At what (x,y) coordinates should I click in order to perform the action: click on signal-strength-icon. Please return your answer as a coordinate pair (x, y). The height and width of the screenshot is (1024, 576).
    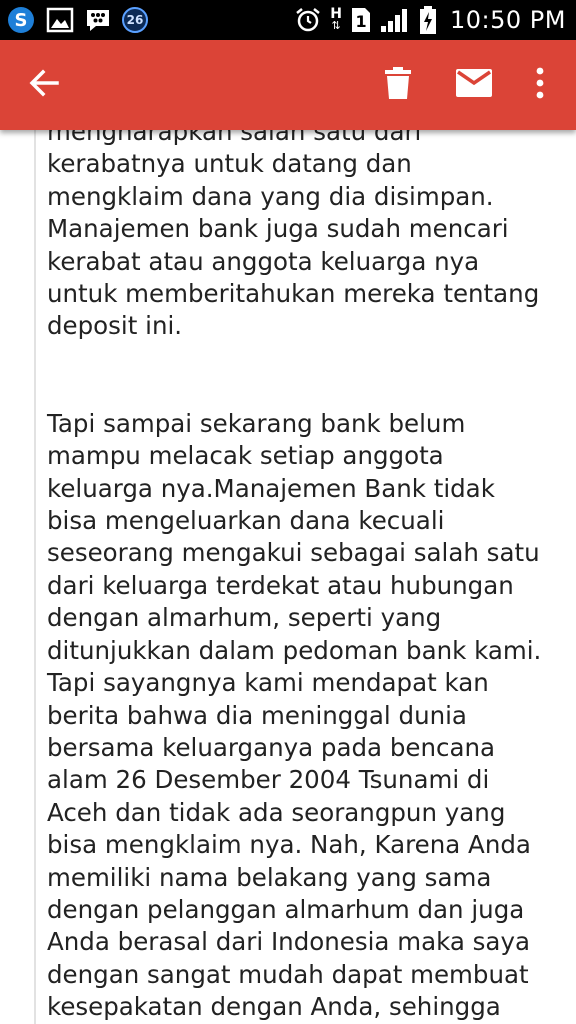
    Looking at the image, I should click on (395, 20).